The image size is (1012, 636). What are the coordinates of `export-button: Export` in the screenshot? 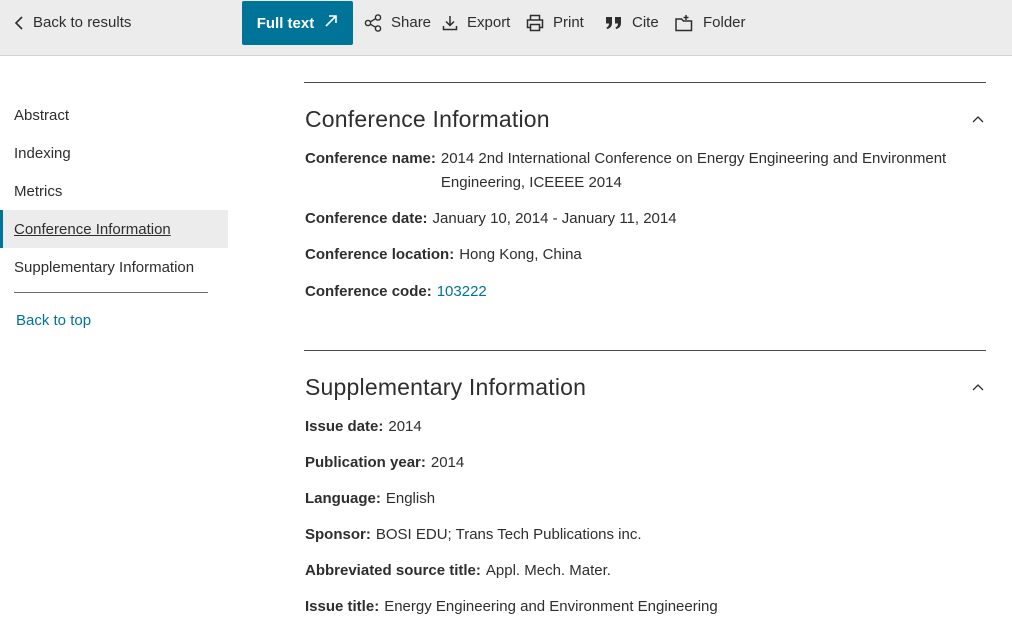 It's located at (476, 22).